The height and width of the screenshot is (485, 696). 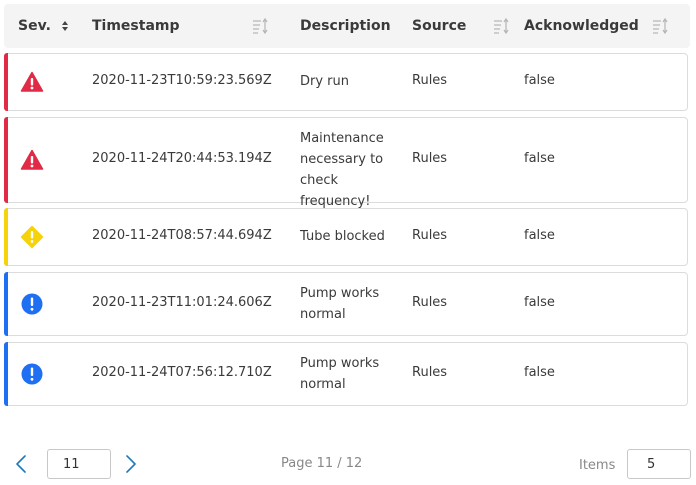 What do you see at coordinates (342, 236) in the screenshot?
I see `cell-description: Tube blocked` at bounding box center [342, 236].